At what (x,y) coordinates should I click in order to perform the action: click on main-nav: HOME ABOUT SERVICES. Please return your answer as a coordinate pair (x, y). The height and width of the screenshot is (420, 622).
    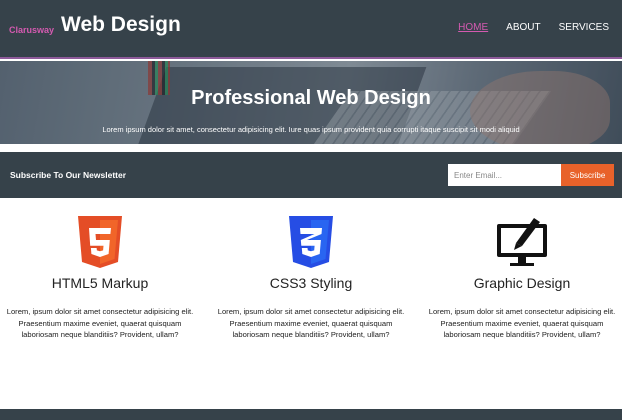
    Looking at the image, I should click on (533, 27).